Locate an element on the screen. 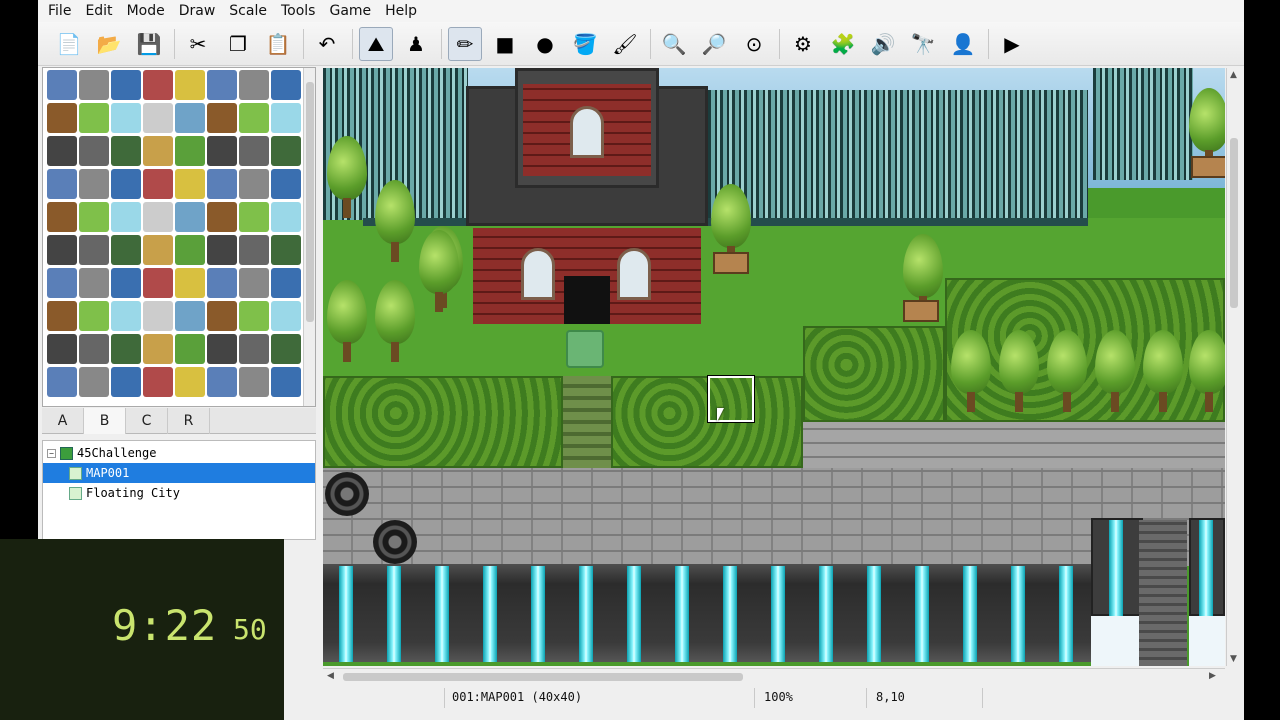 Image resolution: width=1280 pixels, height=720 pixels. save-project-button: 💾 is located at coordinates (149, 44).